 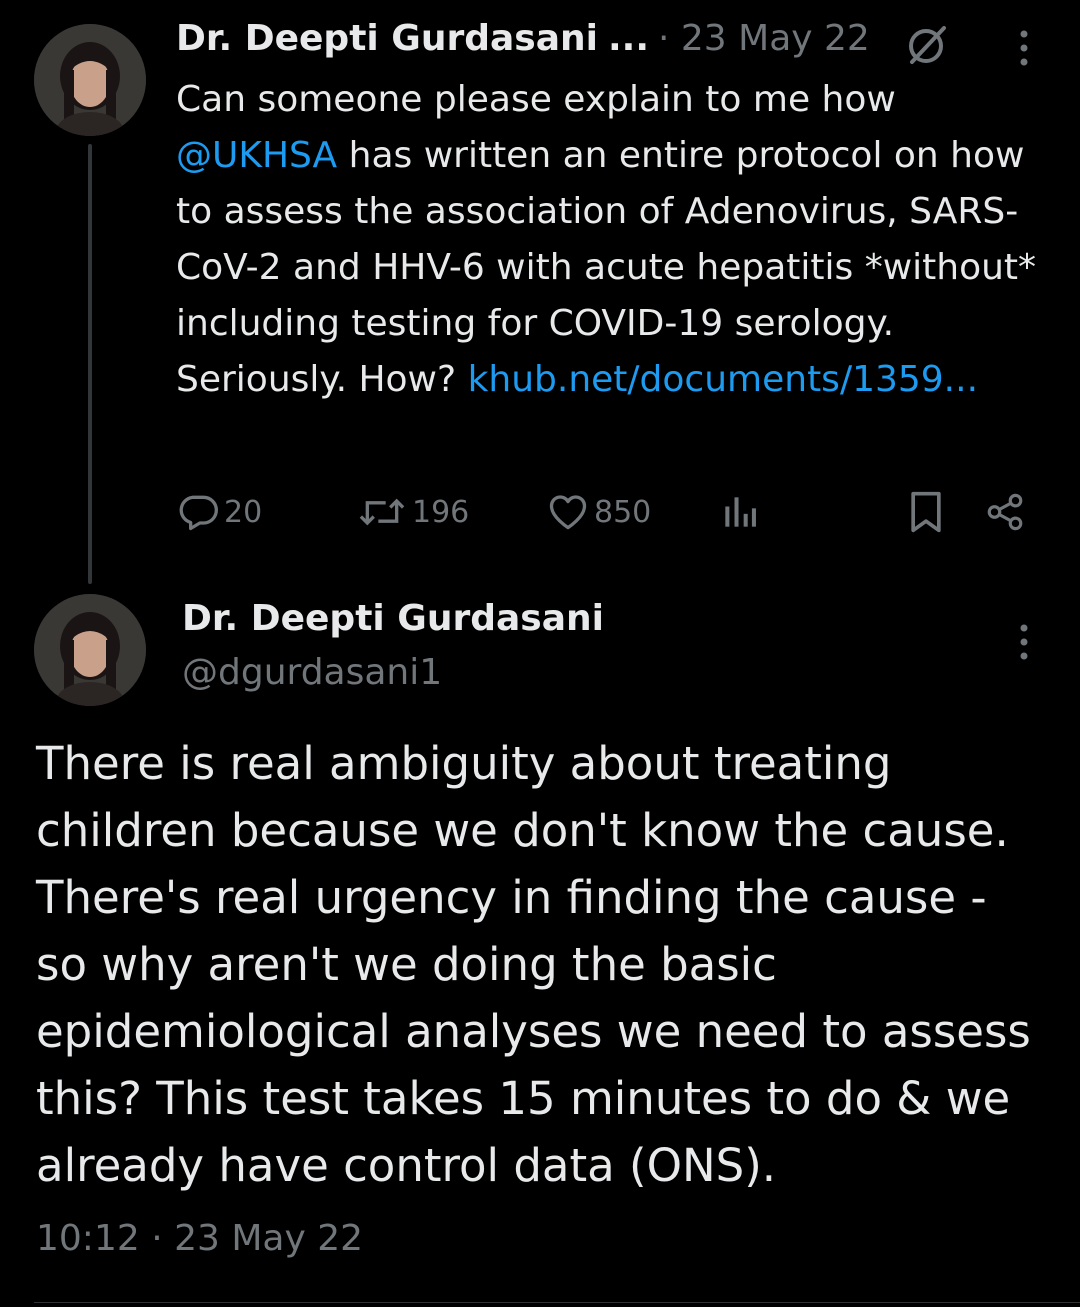 What do you see at coordinates (1024, 646) in the screenshot?
I see `more-icon` at bounding box center [1024, 646].